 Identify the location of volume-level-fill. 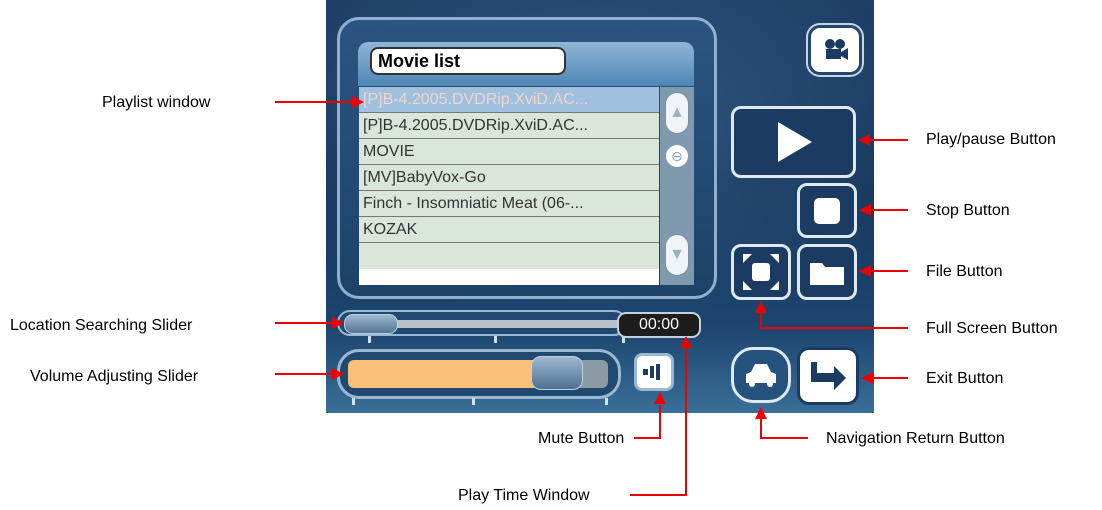
(449, 374).